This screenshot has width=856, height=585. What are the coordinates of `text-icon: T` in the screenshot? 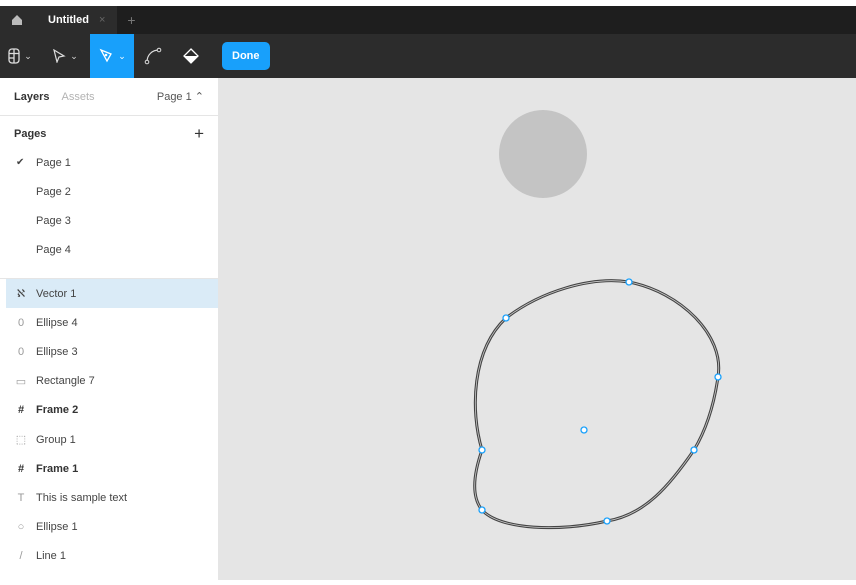 It's located at (21, 497).